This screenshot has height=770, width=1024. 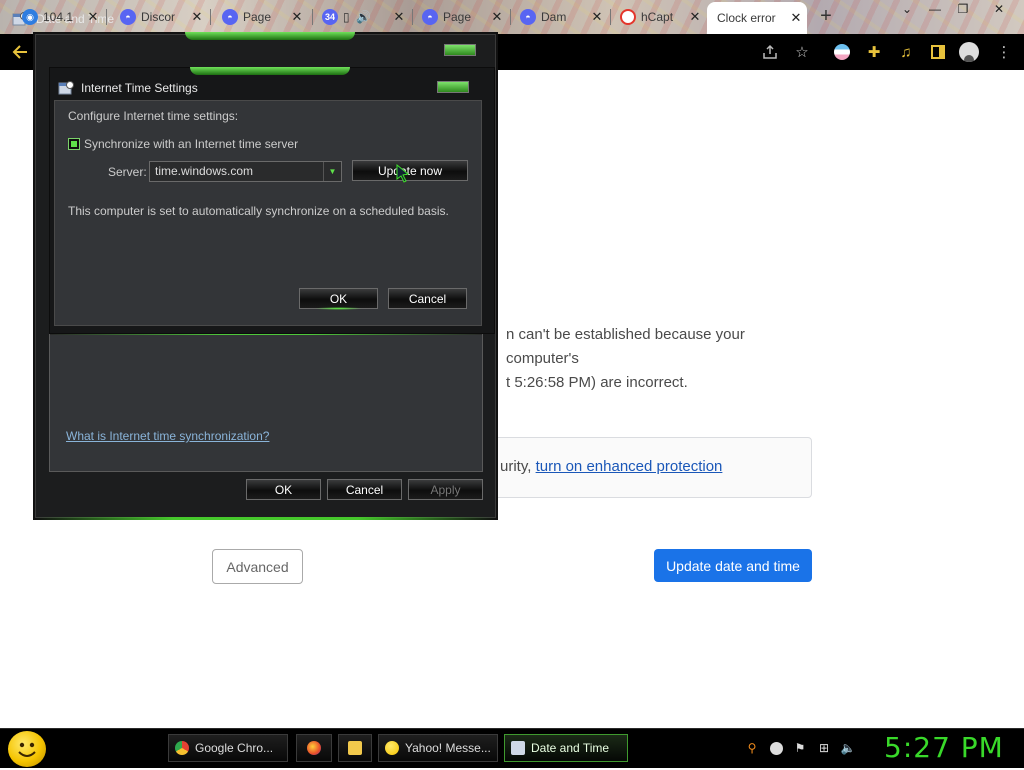 I want to click on chrome-icon, so click(x=182, y=748).